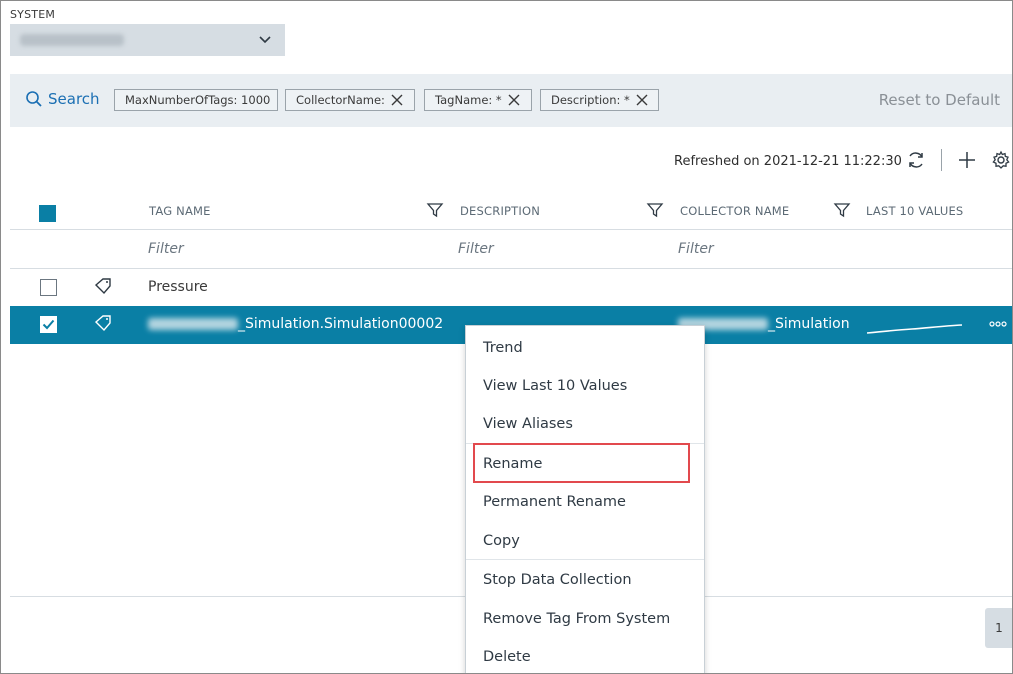 The image size is (1013, 674). What do you see at coordinates (528, 424) in the screenshot?
I see `menu-item-view-aliases: View Aliases` at bounding box center [528, 424].